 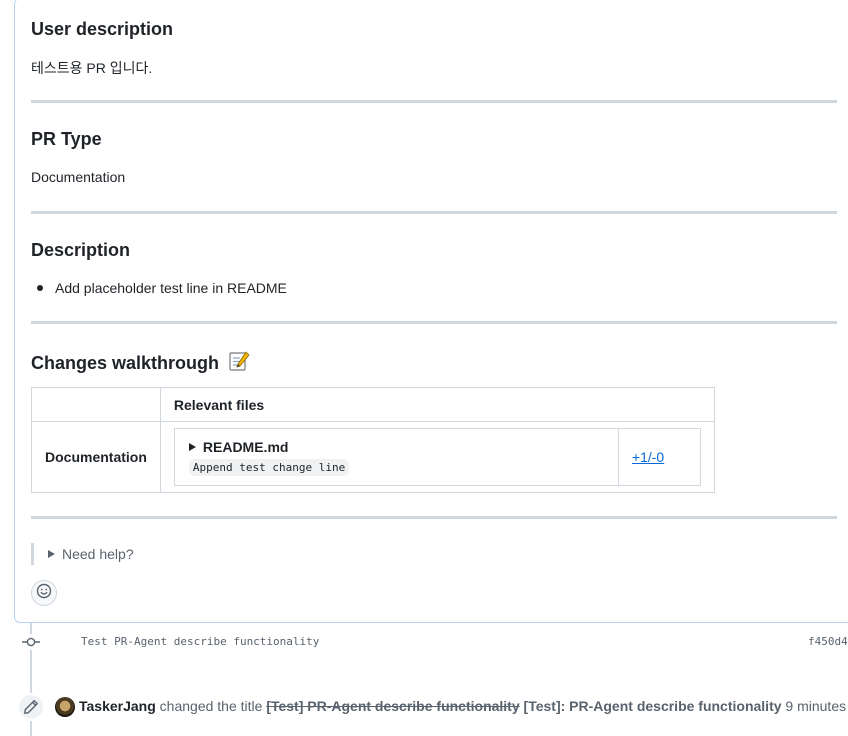 I want to click on pr-type-text: Documentation, so click(x=78, y=177).